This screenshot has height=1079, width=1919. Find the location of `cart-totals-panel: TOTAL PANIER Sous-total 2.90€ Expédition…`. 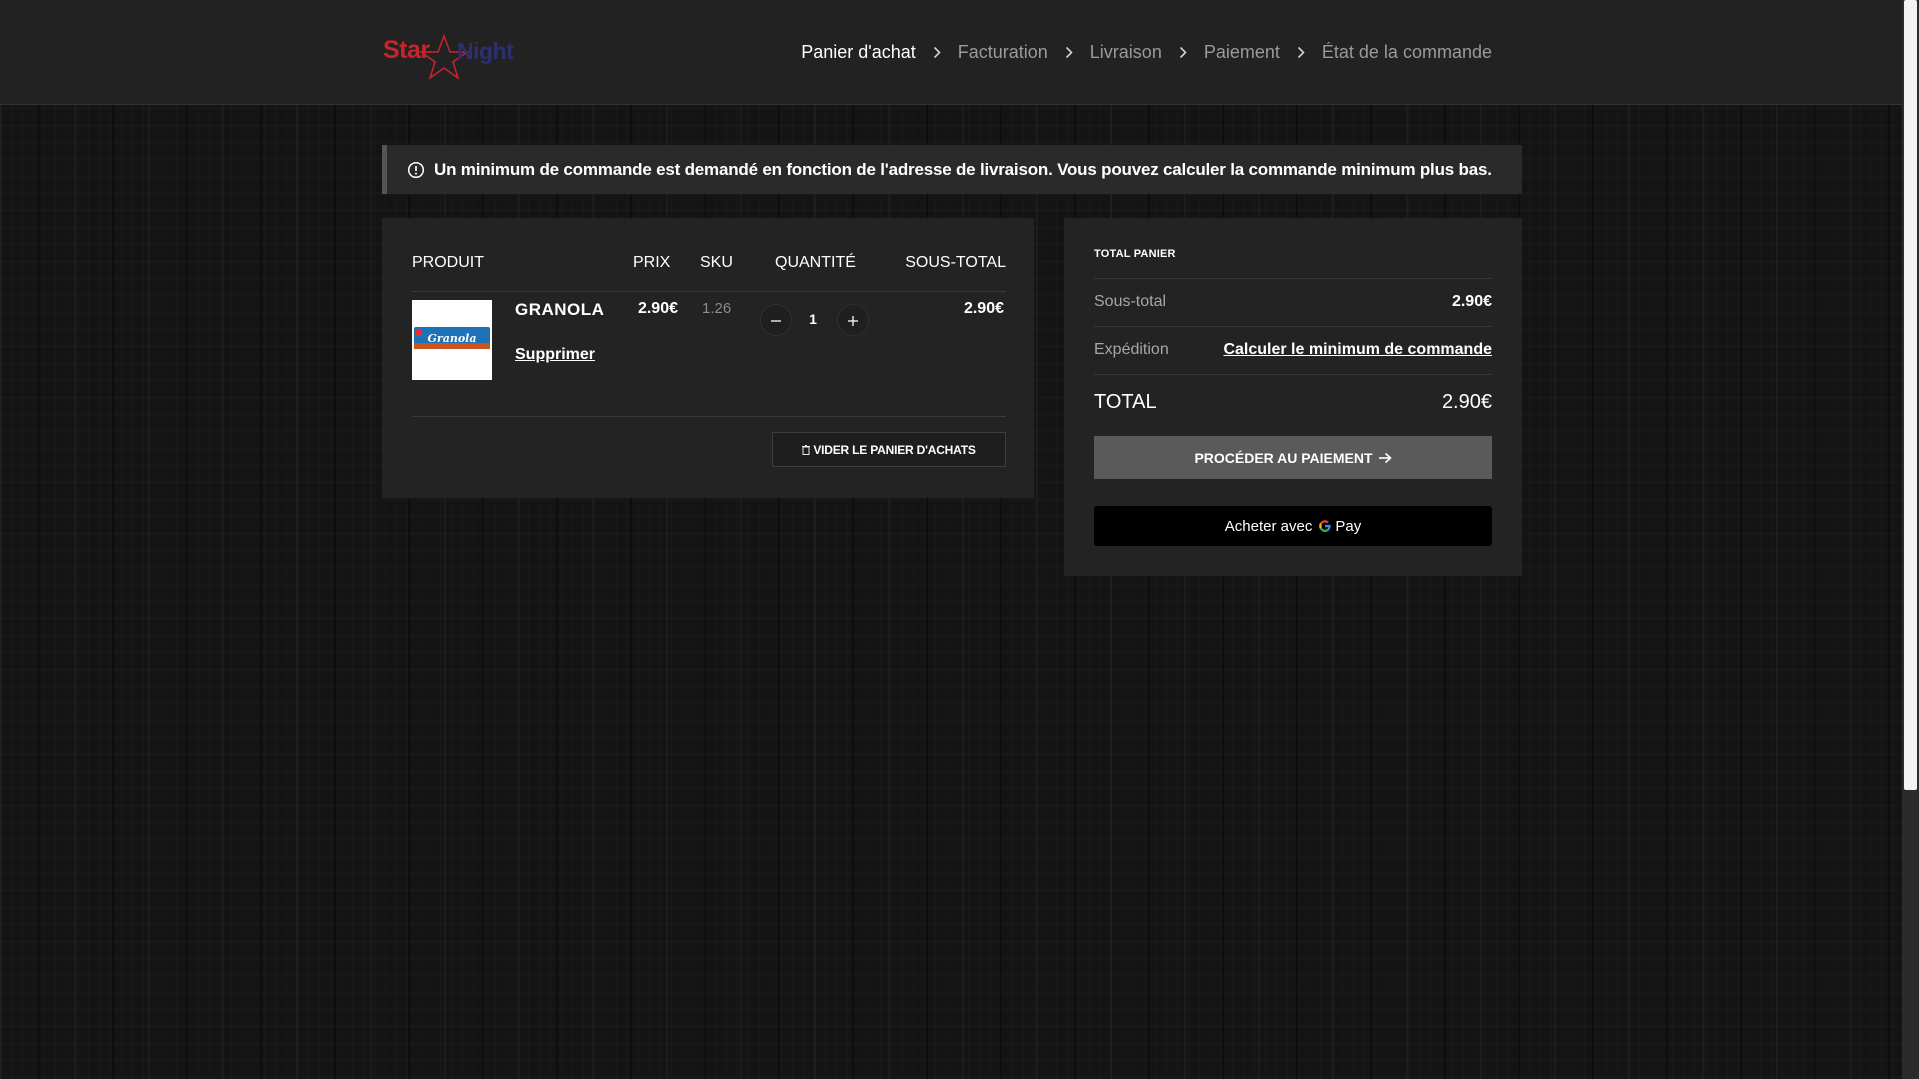

cart-totals-panel: TOTAL PANIER Sous-total 2.90€ Expédition… is located at coordinates (1293, 397).